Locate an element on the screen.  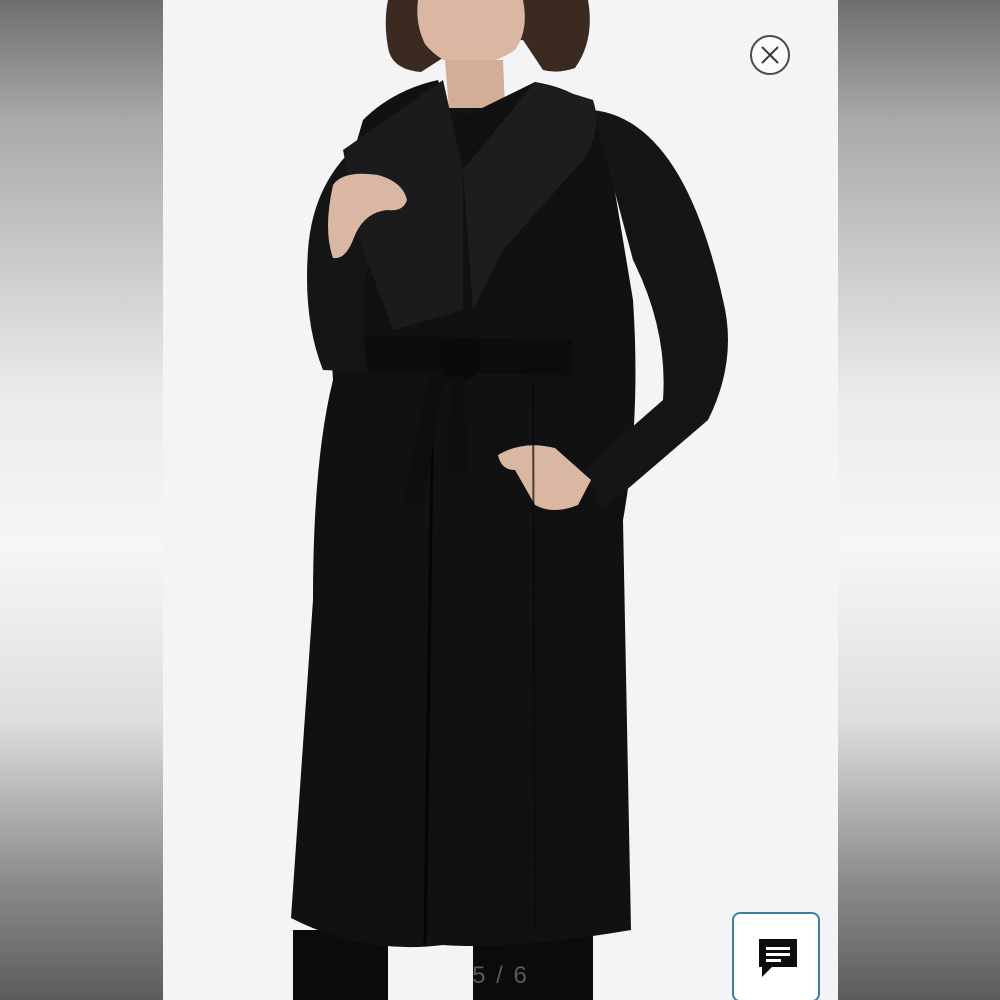
chat-bubble-icon is located at coordinates (778, 958).